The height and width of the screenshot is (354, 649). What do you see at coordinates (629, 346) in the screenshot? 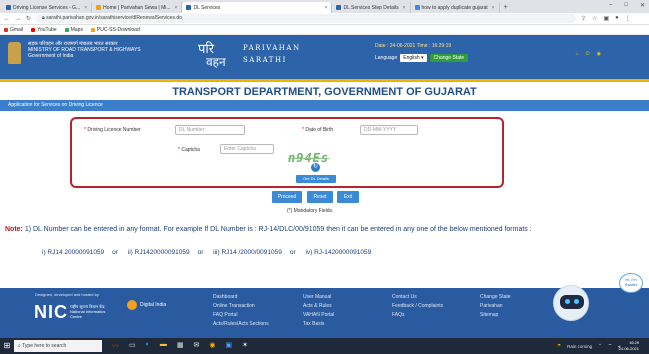
I see `taskbar-clock: 16:29 24-06-2021` at bounding box center [629, 346].